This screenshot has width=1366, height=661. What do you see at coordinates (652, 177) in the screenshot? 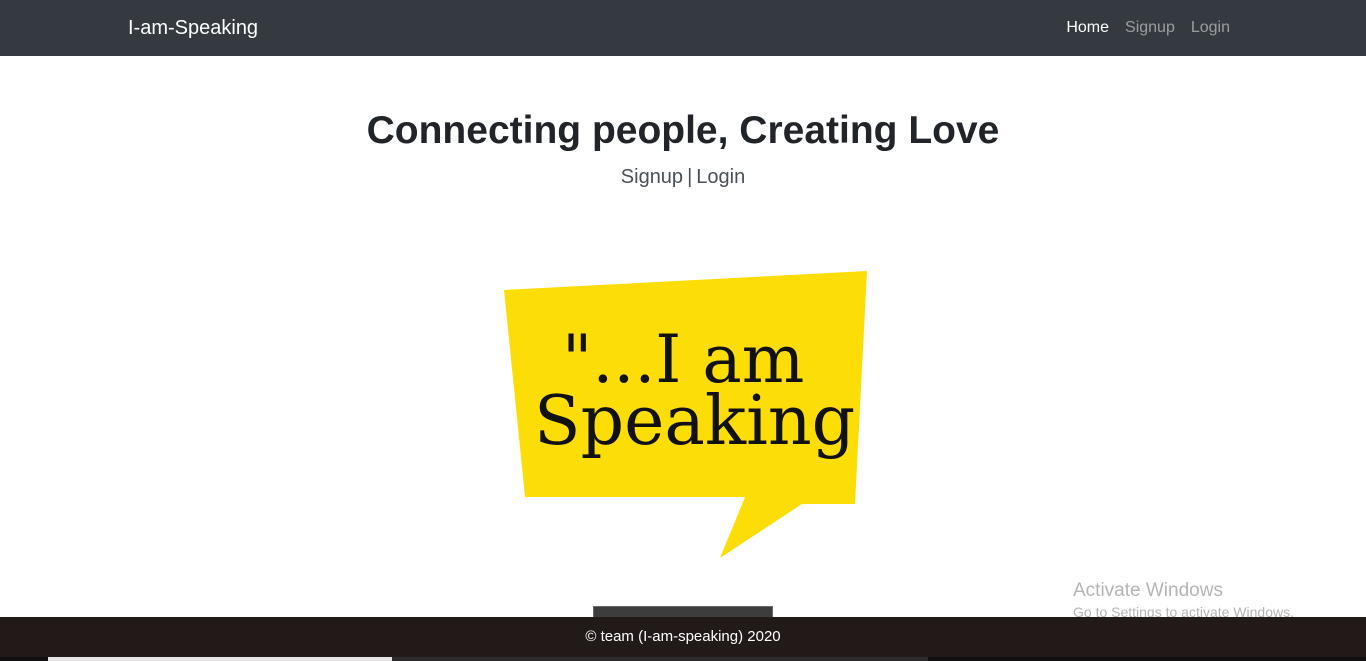
I see `hero-signup-link: Signup` at bounding box center [652, 177].